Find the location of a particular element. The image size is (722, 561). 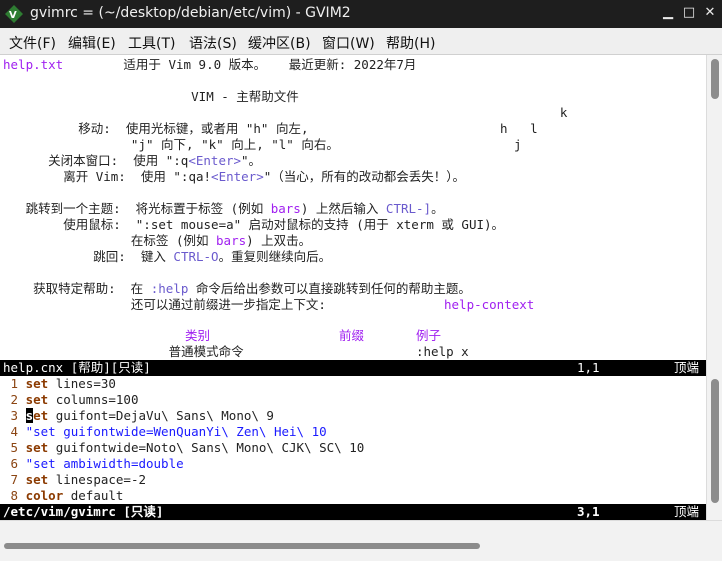

help-statusline: help.cnx [帮助][只读] 1,1 顶端 is located at coordinates (353, 368).